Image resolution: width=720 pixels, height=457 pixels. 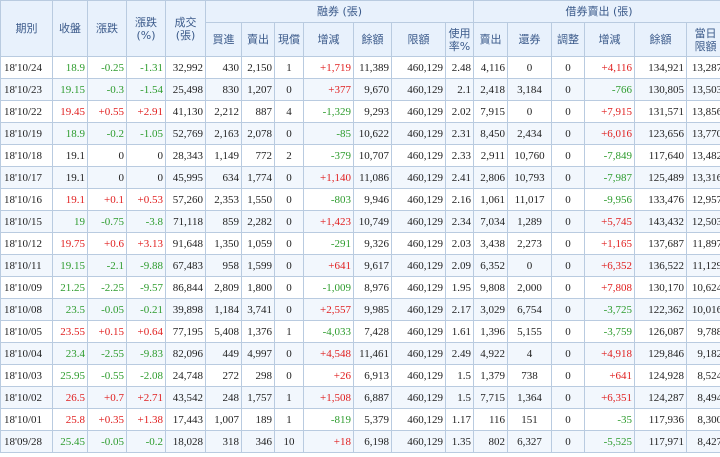 What do you see at coordinates (491, 199) in the screenshot?
I see `cell-b-sell: 1,061` at bounding box center [491, 199].